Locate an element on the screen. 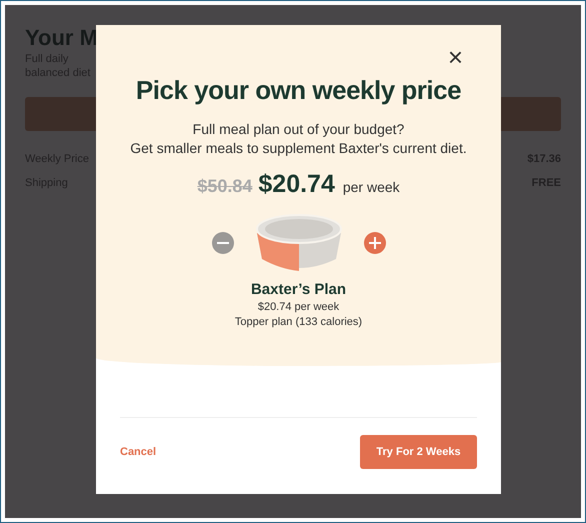  plus-icon is located at coordinates (375, 243).